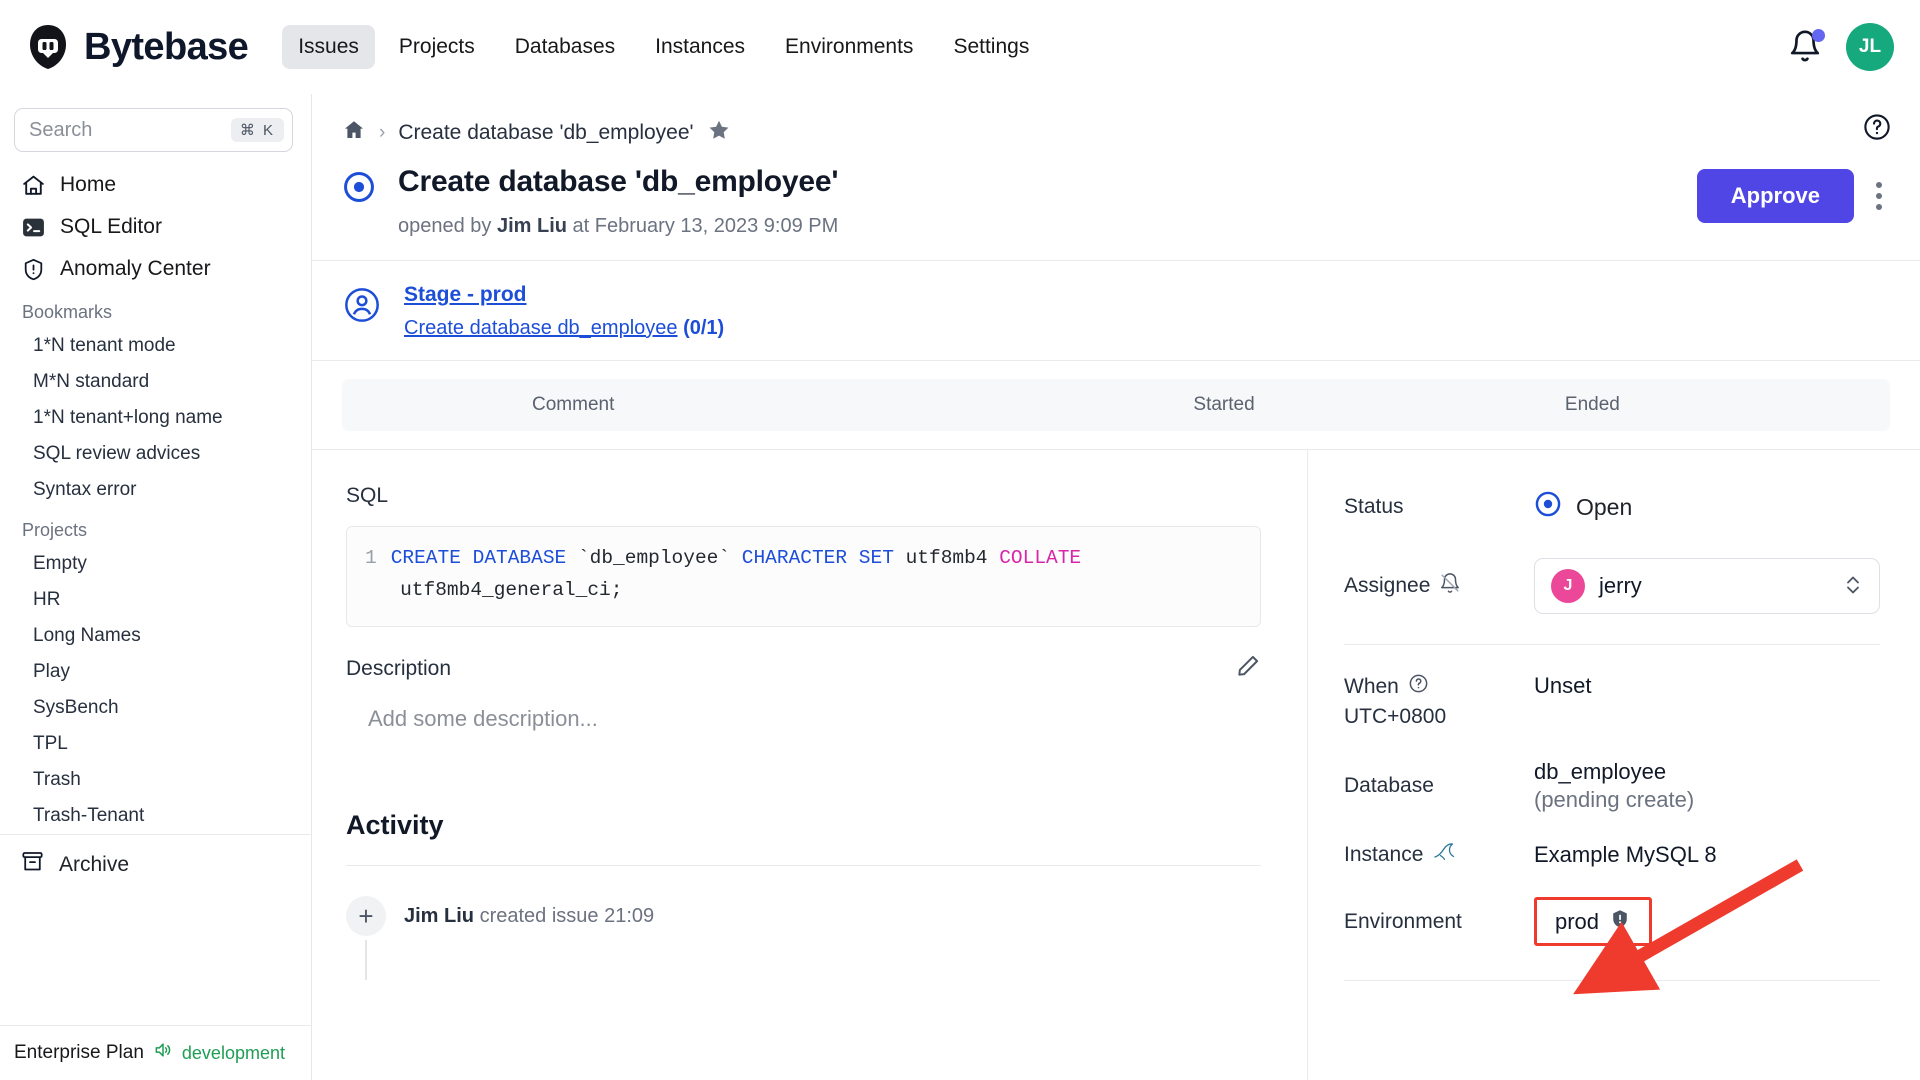 This screenshot has height=1080, width=1920. I want to click on sidebar-item-label: Archive, so click(94, 864).